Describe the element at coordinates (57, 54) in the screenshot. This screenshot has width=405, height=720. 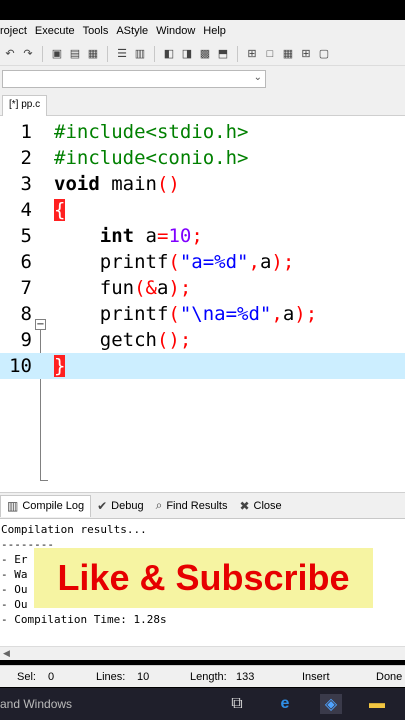
I see `find-icon: ▣` at that location.